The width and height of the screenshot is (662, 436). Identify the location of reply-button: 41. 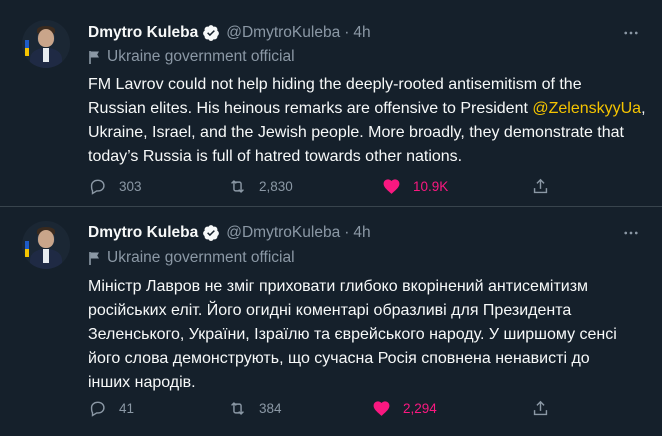
(111, 408).